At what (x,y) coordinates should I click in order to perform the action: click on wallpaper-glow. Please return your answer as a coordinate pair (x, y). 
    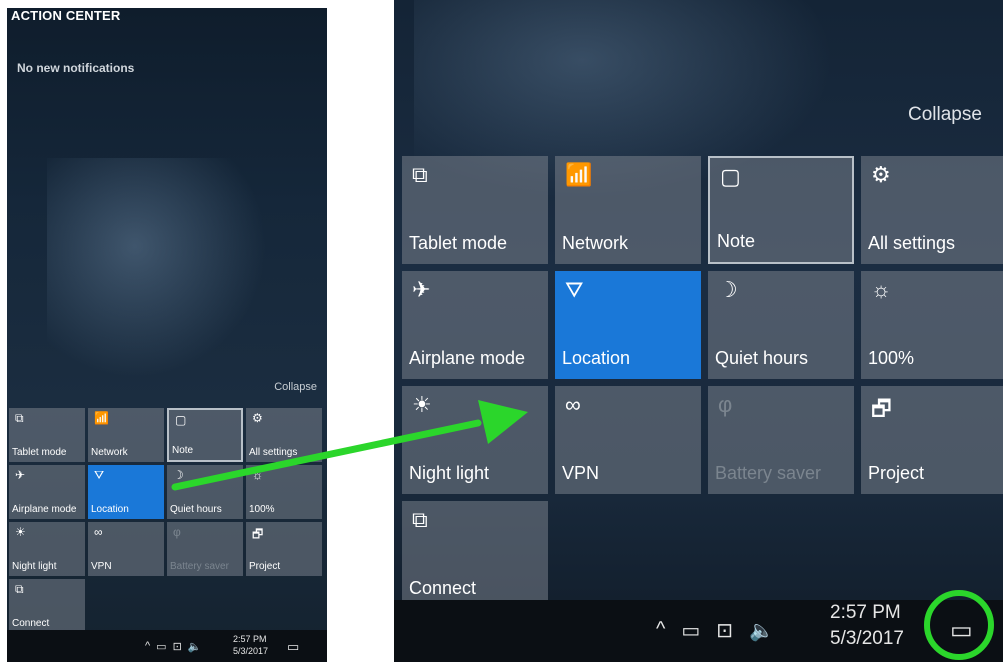
    Looking at the image, I should click on (157, 268).